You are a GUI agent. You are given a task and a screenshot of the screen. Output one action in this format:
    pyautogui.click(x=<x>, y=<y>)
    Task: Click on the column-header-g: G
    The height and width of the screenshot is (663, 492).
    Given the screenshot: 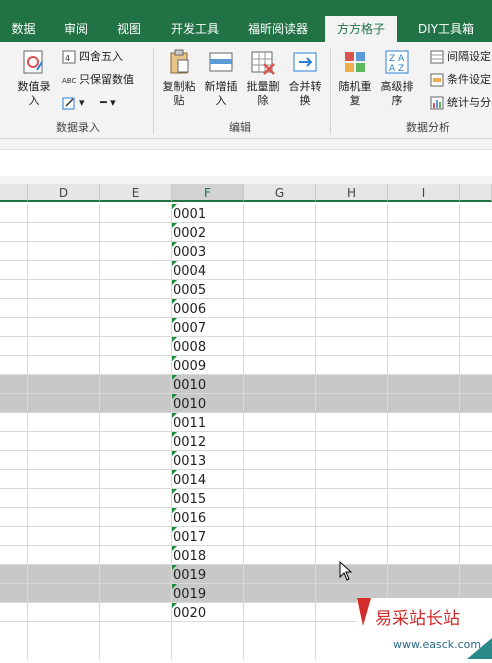 What is the action you would take?
    pyautogui.click(x=280, y=193)
    